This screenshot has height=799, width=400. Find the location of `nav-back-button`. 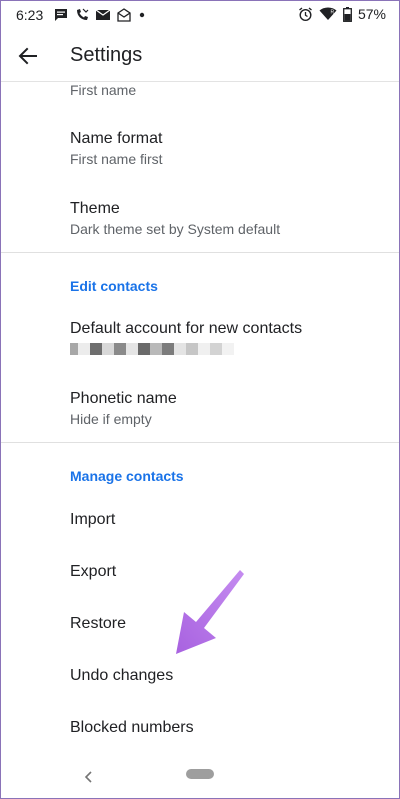

nav-back-button is located at coordinates (89, 777).